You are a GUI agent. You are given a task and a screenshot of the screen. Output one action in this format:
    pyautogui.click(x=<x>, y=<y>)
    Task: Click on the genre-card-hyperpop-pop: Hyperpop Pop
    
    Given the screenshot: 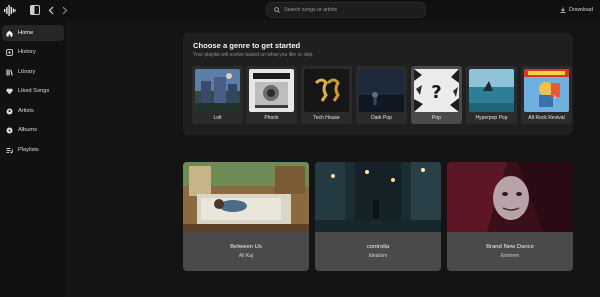 What is the action you would take?
    pyautogui.click(x=491, y=95)
    